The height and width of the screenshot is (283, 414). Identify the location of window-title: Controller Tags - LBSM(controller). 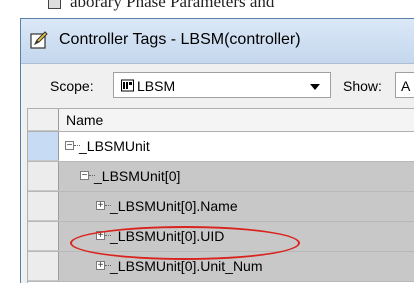
(180, 39).